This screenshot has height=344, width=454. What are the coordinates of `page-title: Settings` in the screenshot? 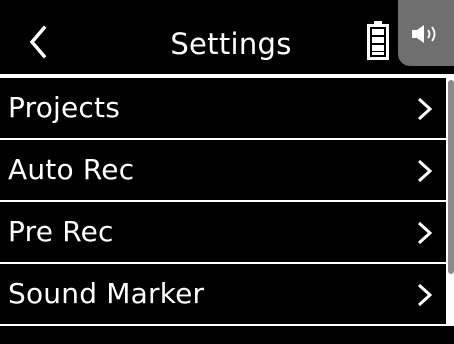 It's located at (231, 44).